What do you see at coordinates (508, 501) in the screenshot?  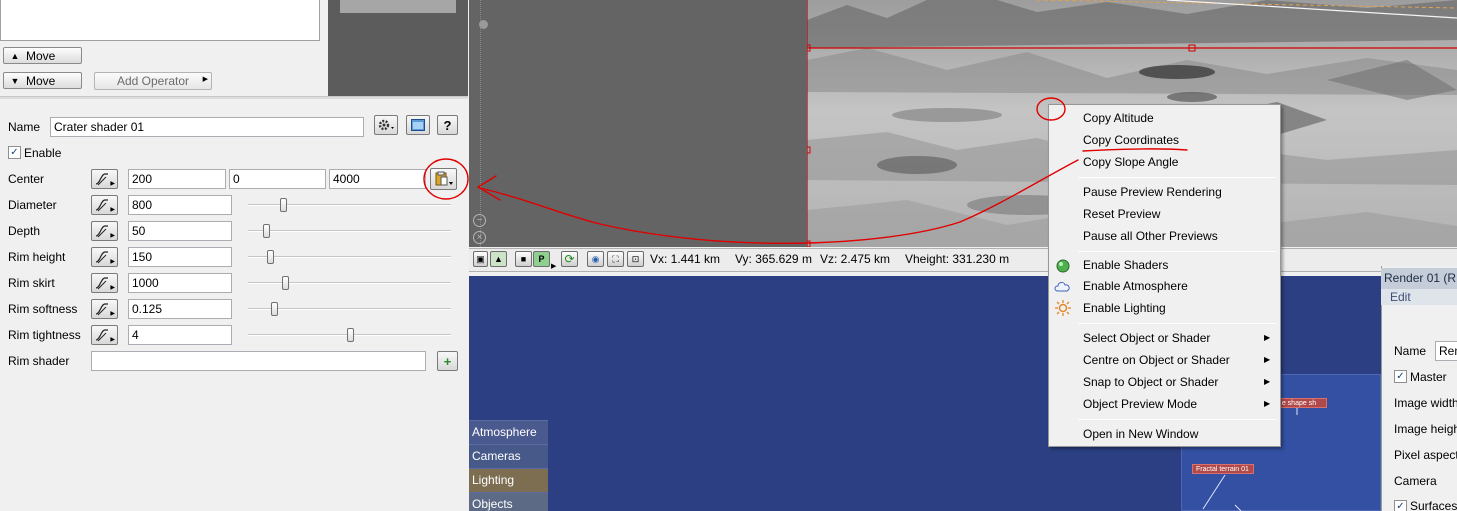 I see `tab-objects: Objects` at bounding box center [508, 501].